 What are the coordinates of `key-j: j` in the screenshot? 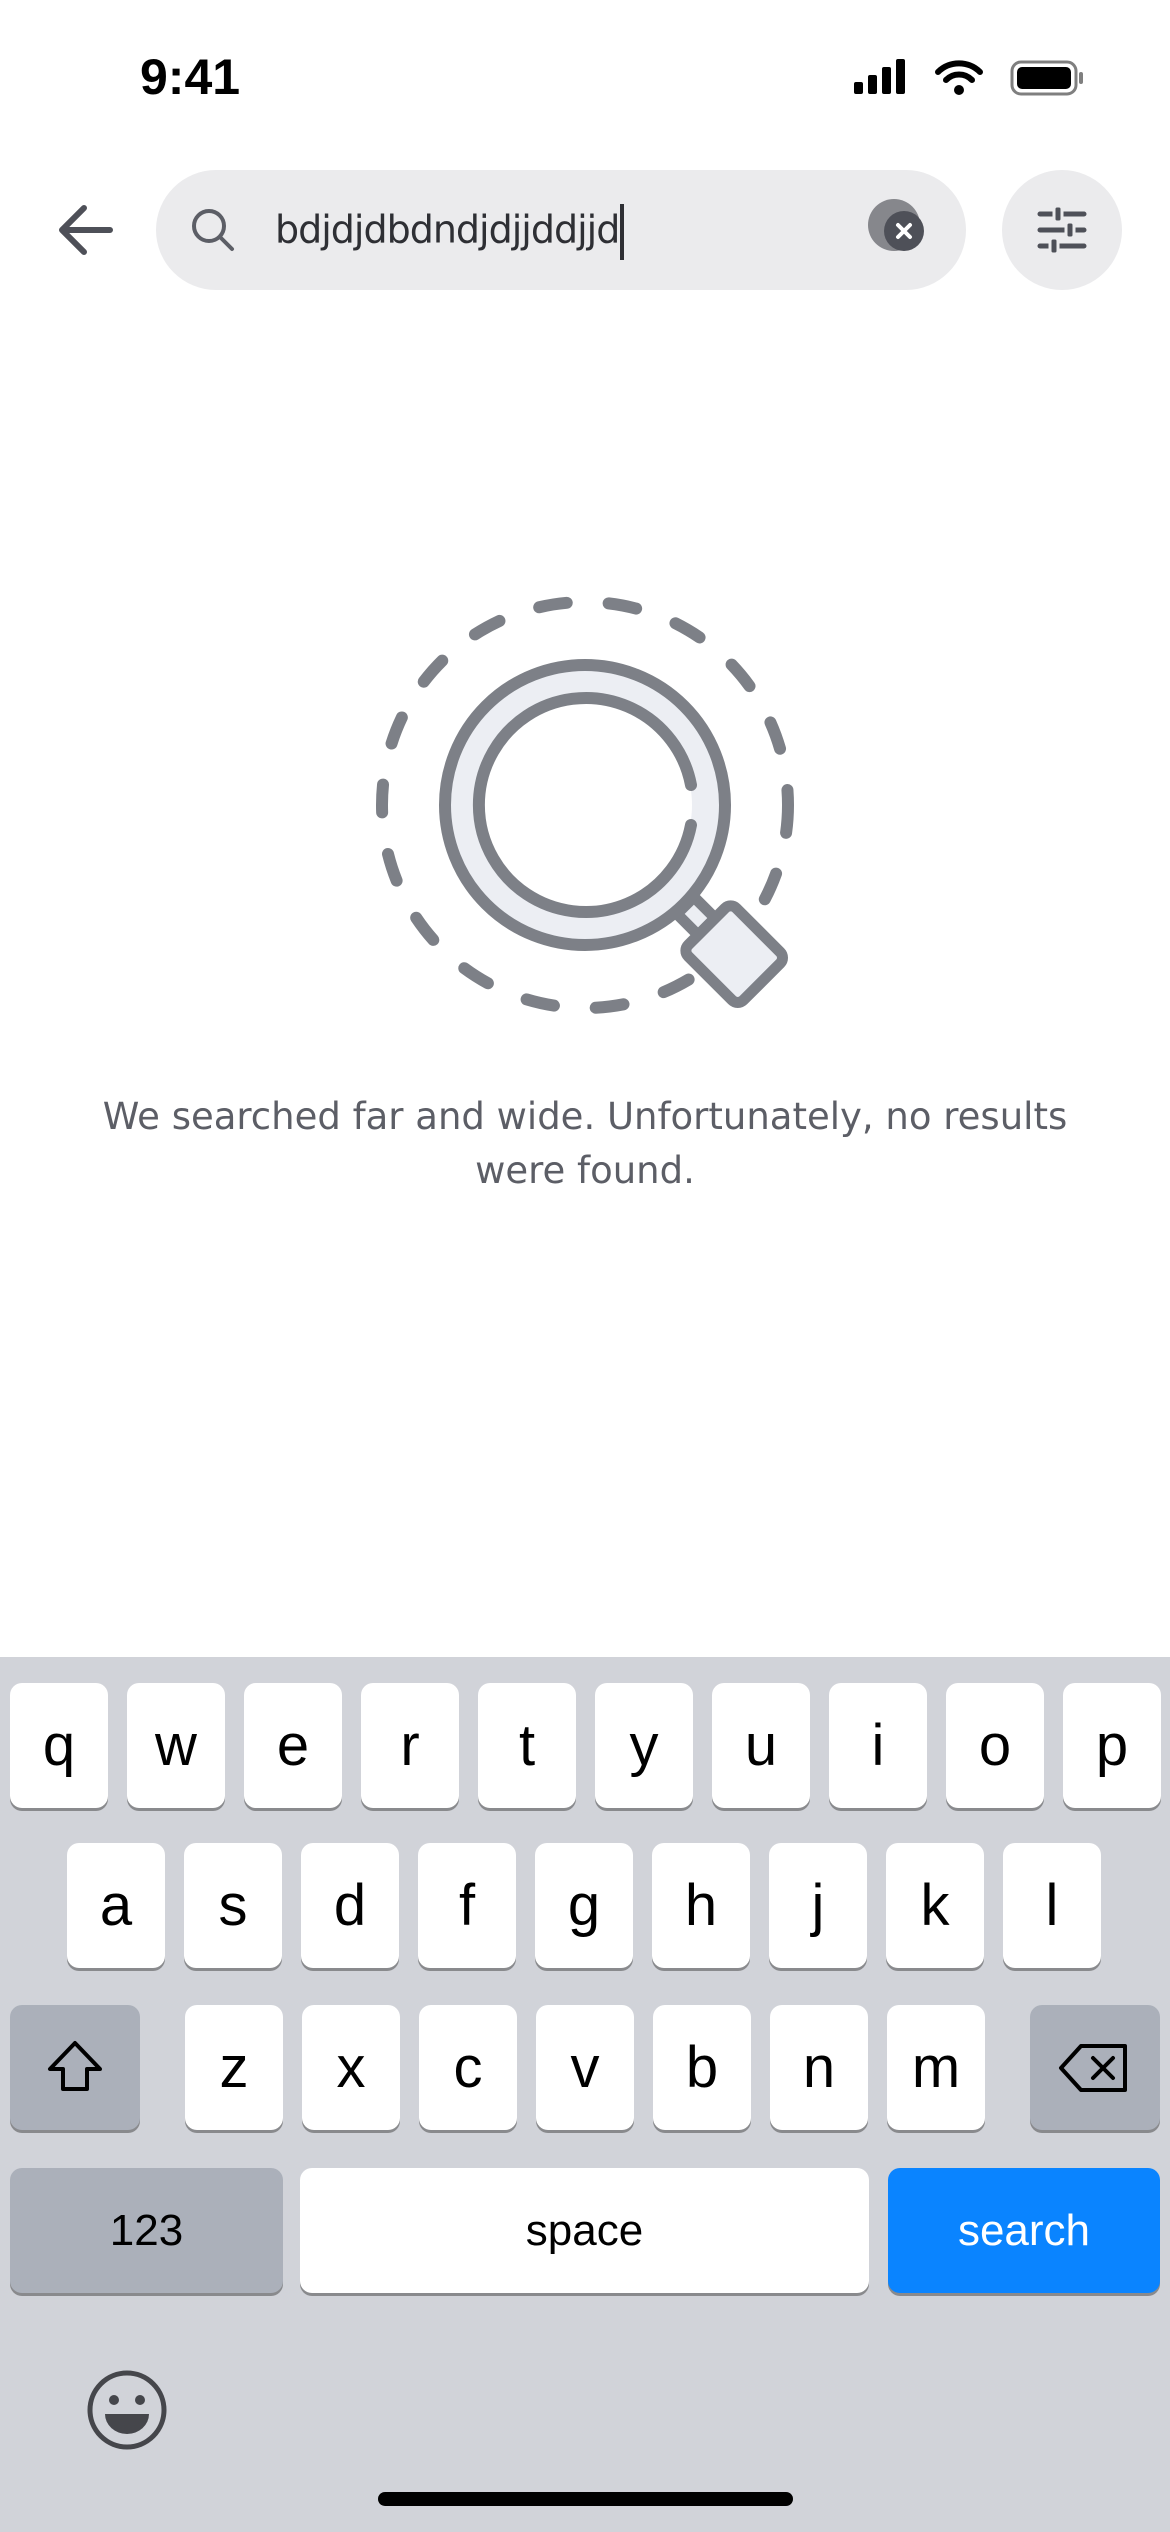 It's located at (818, 1905).